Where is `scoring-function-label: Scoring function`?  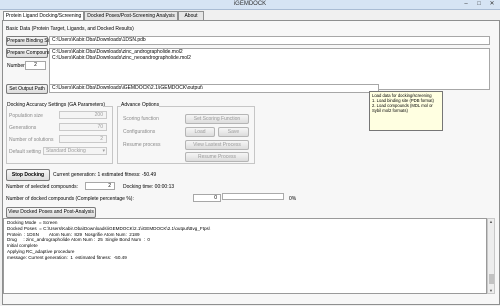
scoring-function-label: Scoring function is located at coordinates (141, 119).